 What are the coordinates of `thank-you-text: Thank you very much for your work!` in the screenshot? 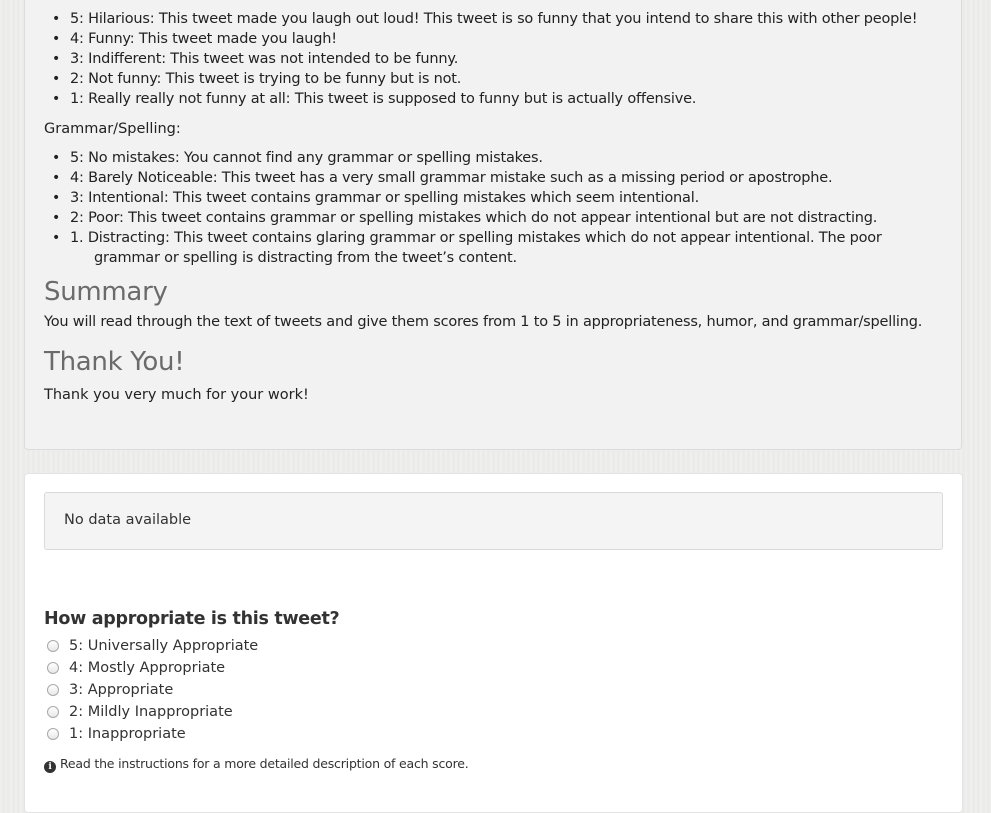 It's located at (176, 395).